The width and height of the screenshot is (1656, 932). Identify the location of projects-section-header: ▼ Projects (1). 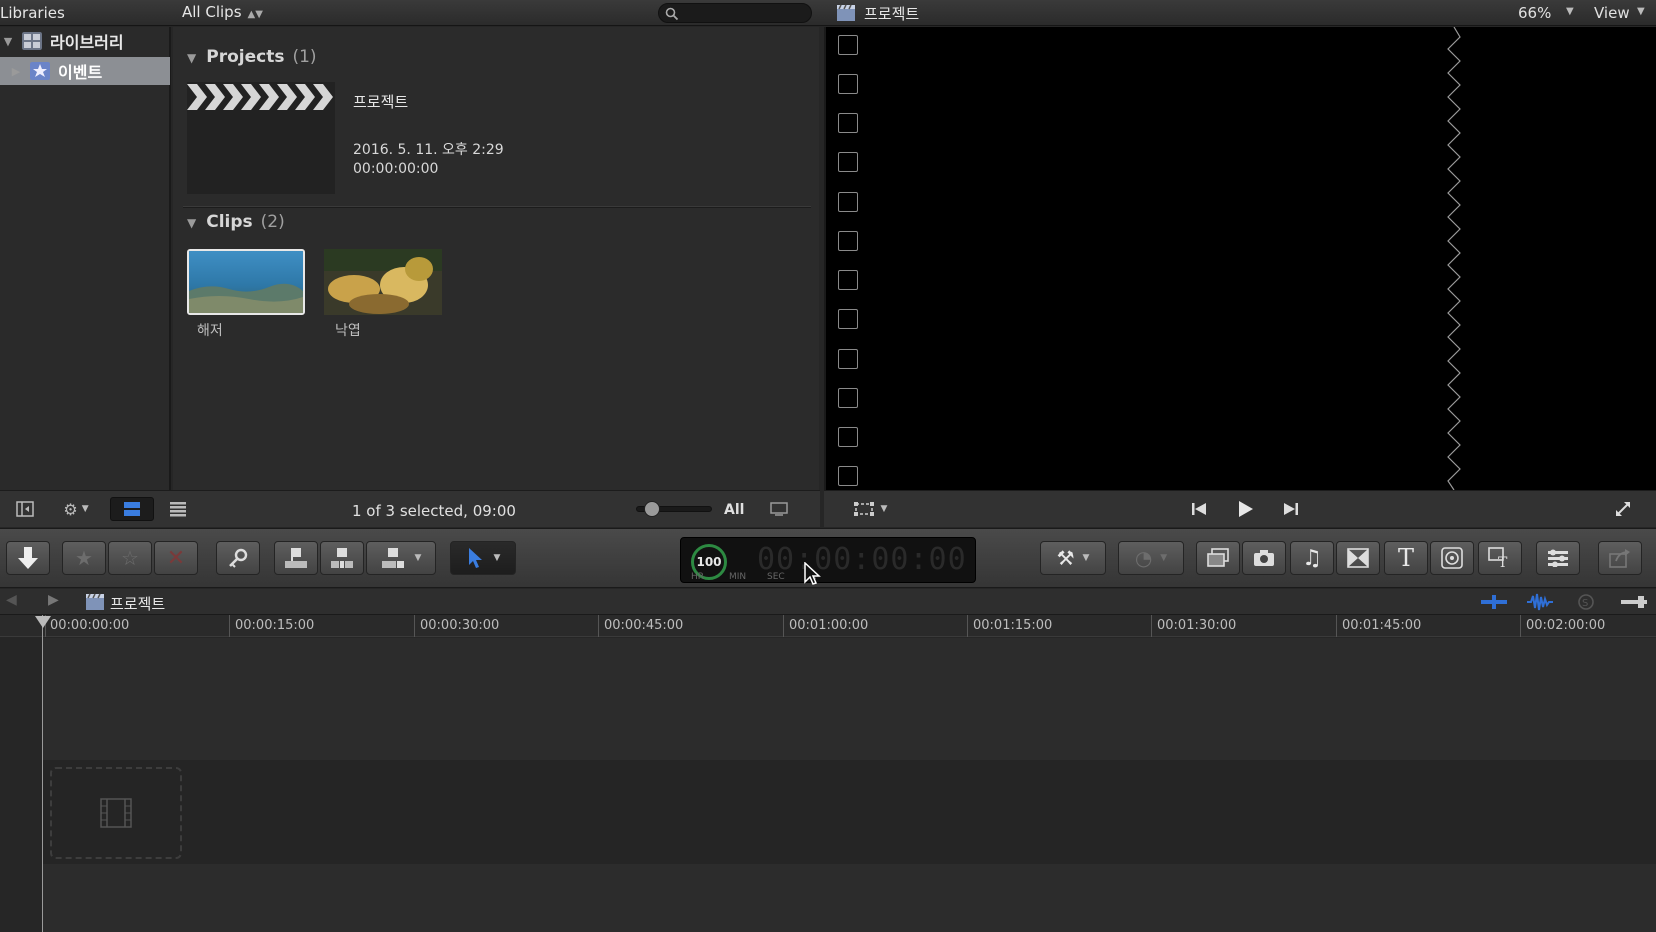
(252, 57).